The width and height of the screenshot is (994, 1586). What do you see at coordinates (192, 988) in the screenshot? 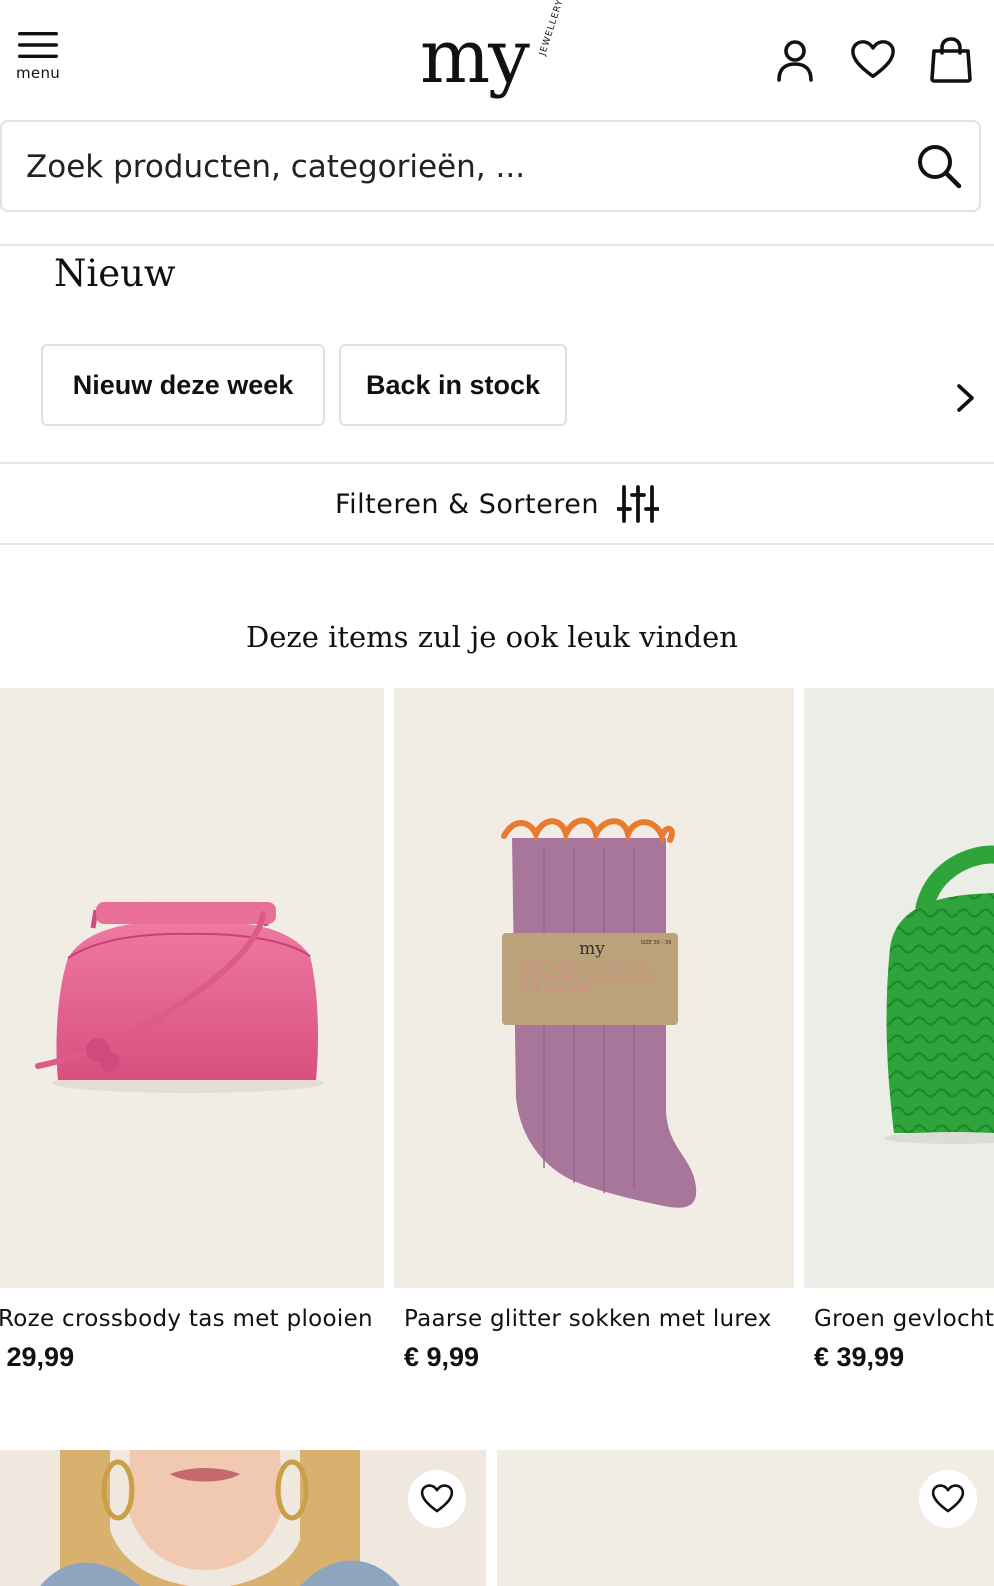
I see `product-image-pink-bag` at bounding box center [192, 988].